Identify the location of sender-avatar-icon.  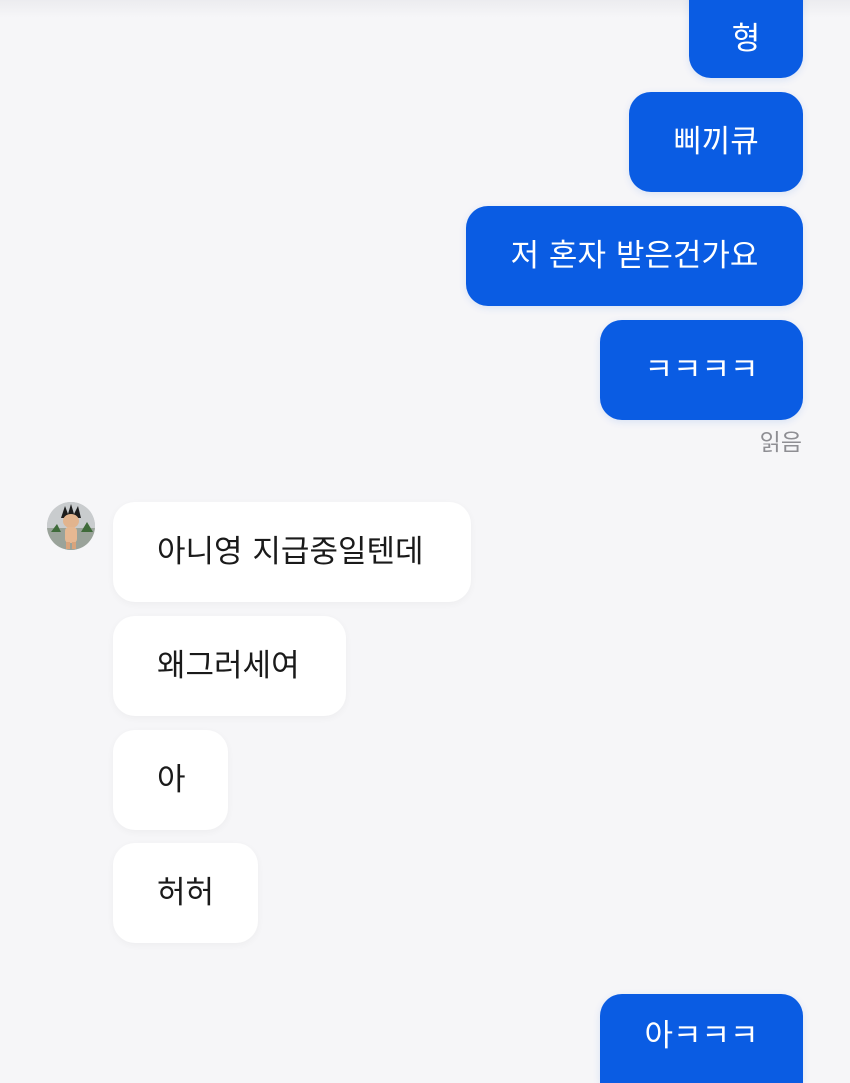
(71, 526).